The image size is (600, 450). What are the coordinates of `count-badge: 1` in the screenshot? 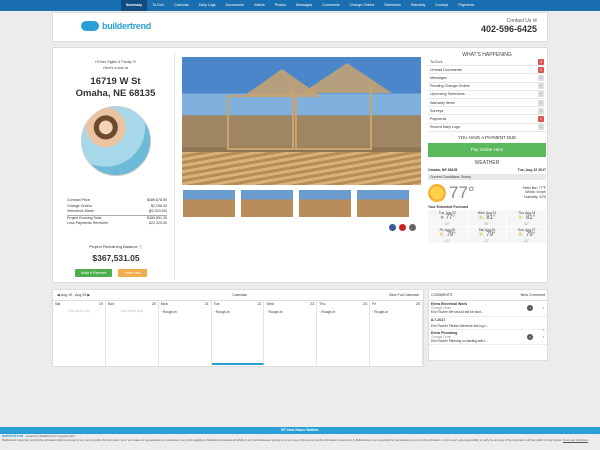 It's located at (541, 118).